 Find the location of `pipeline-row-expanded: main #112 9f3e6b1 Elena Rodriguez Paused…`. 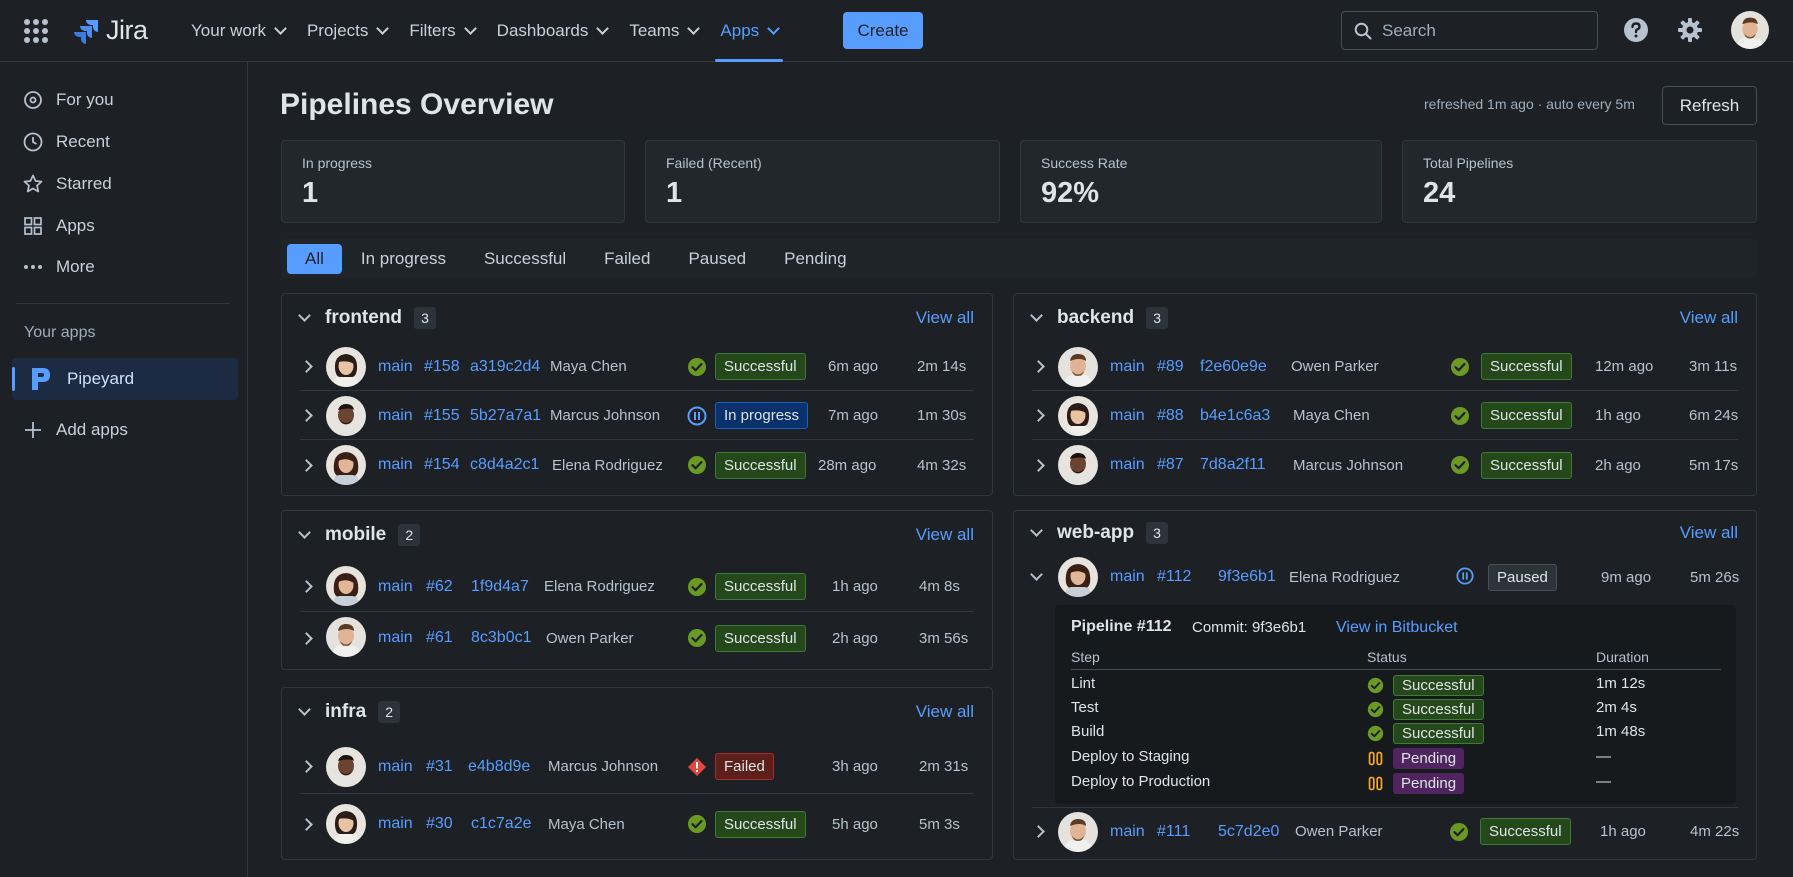

pipeline-row-expanded: main #112 9f3e6b1 Elena Rodriguez Paused… is located at coordinates (1384, 577).